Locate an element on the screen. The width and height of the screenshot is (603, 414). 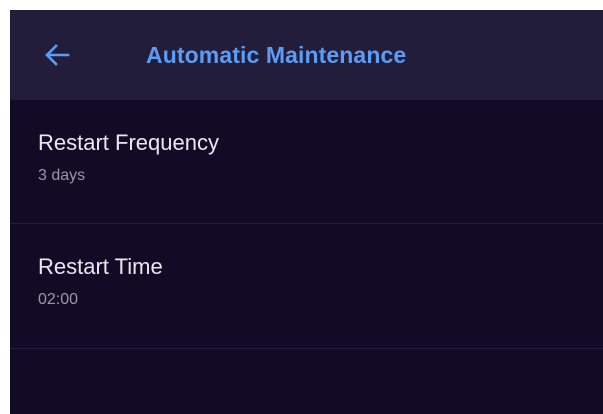
back-button is located at coordinates (61, 55).